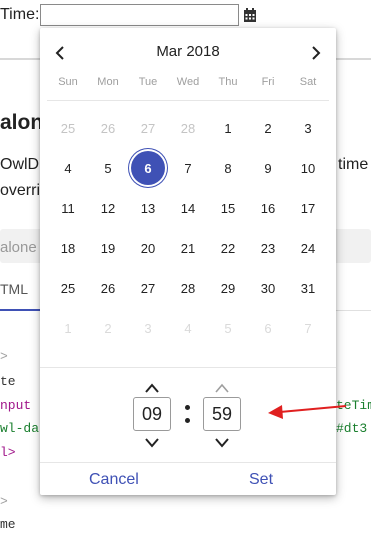 This screenshot has width=371, height=533. What do you see at coordinates (307, 412) in the screenshot?
I see `annotation-arrow-icon` at bounding box center [307, 412].